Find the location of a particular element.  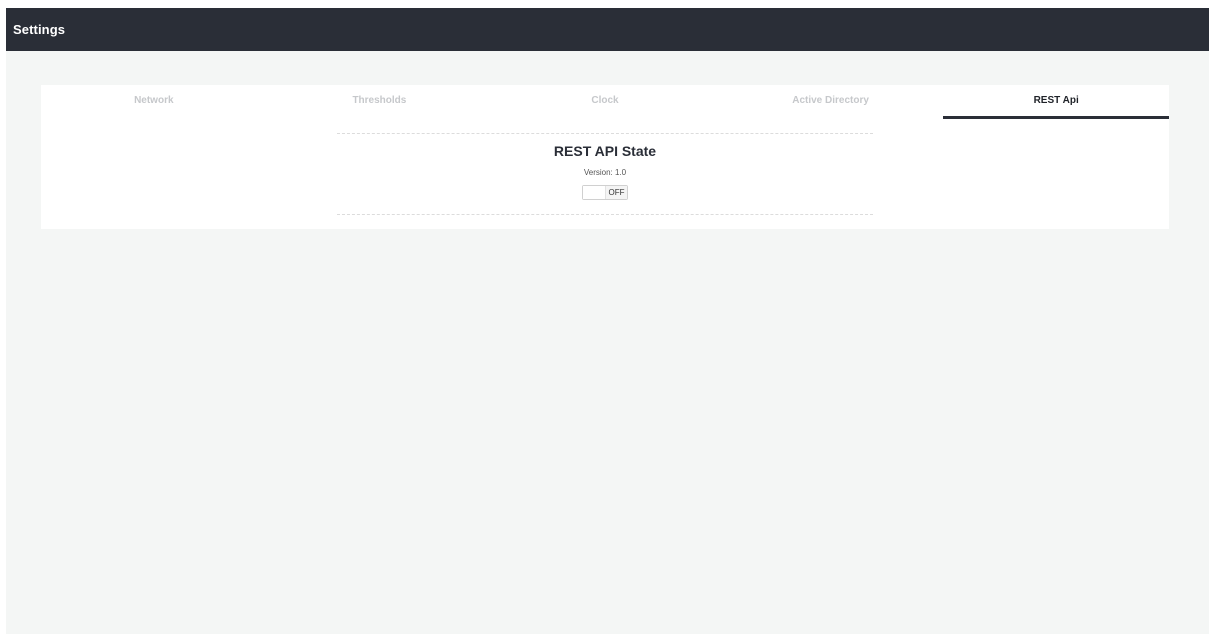

tab-network: Network is located at coordinates (154, 102).